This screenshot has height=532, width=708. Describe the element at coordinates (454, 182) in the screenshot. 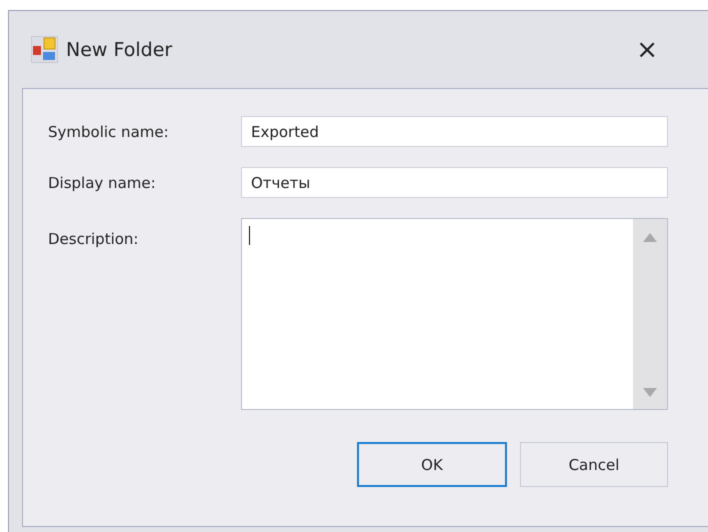

I see `input-field: Отчеты` at that location.